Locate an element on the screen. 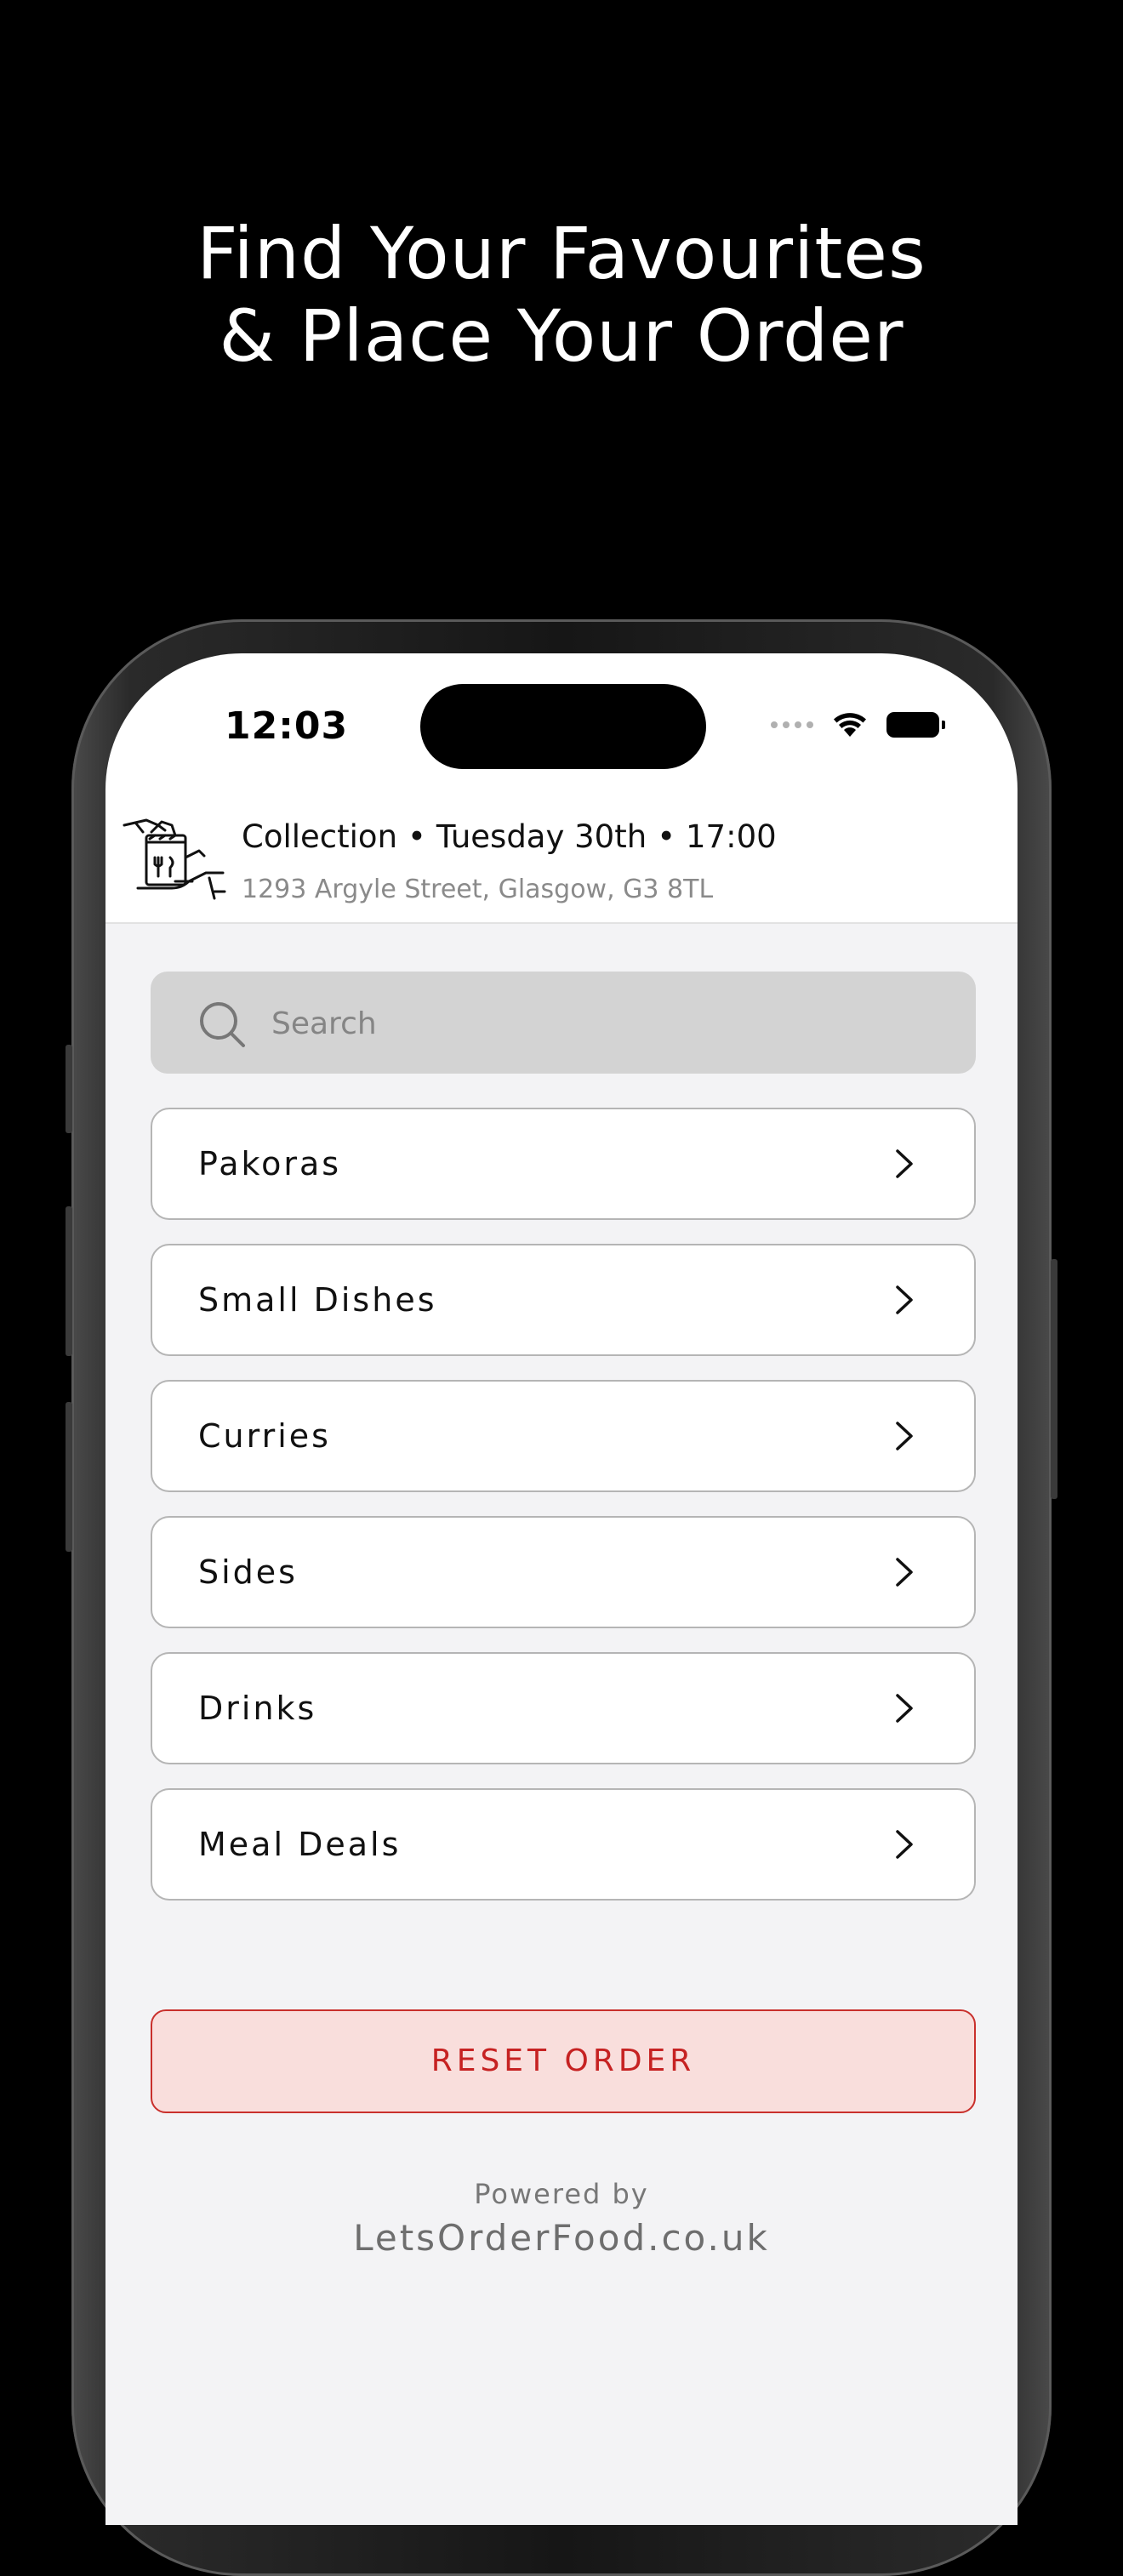 This screenshot has width=1123, height=2576. status-icons is located at coordinates (858, 725).